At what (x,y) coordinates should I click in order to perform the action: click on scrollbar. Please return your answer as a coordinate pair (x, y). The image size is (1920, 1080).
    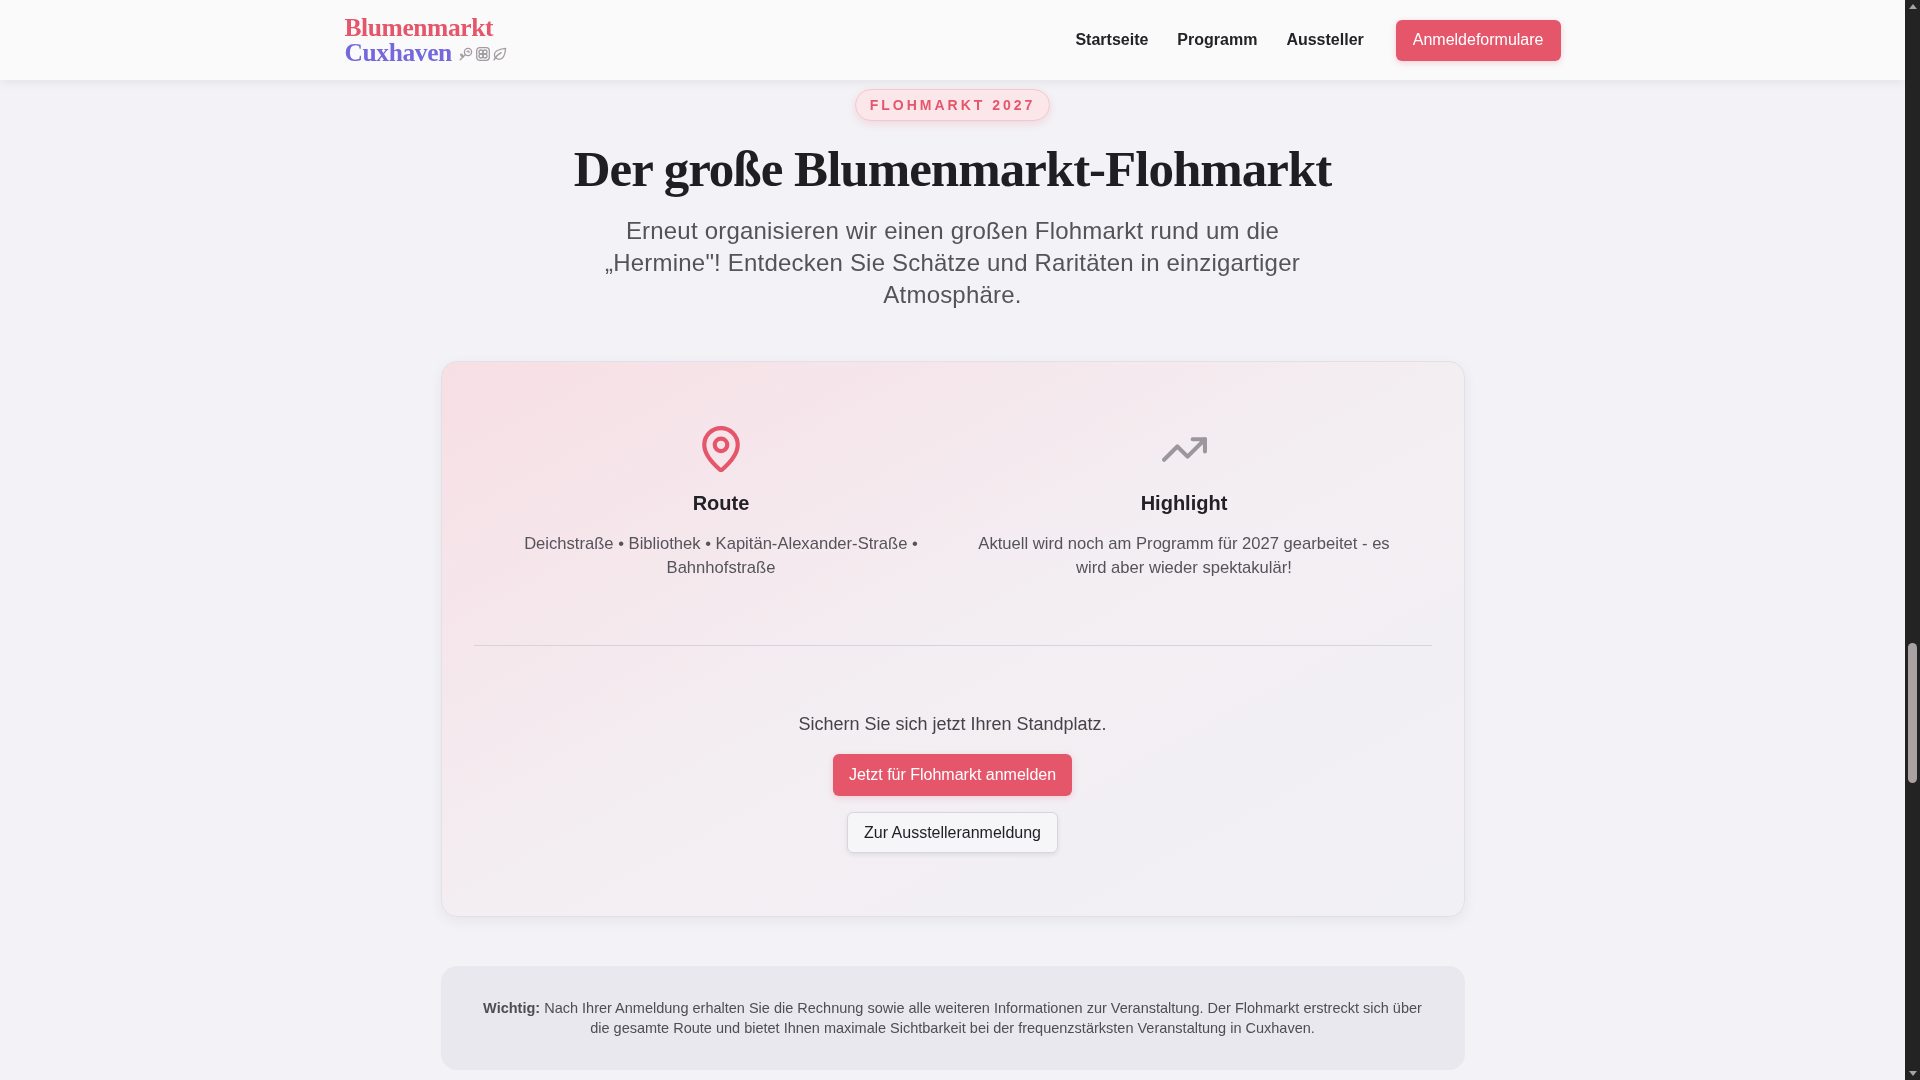
    Looking at the image, I should click on (1912, 540).